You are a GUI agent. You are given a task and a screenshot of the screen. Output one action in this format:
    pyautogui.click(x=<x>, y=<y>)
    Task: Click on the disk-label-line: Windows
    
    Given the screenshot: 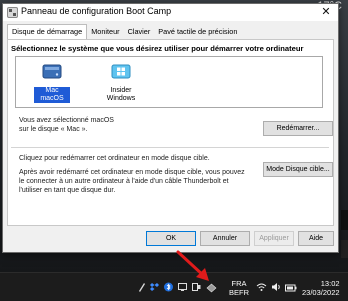 What is the action you would take?
    pyautogui.click(x=121, y=98)
    